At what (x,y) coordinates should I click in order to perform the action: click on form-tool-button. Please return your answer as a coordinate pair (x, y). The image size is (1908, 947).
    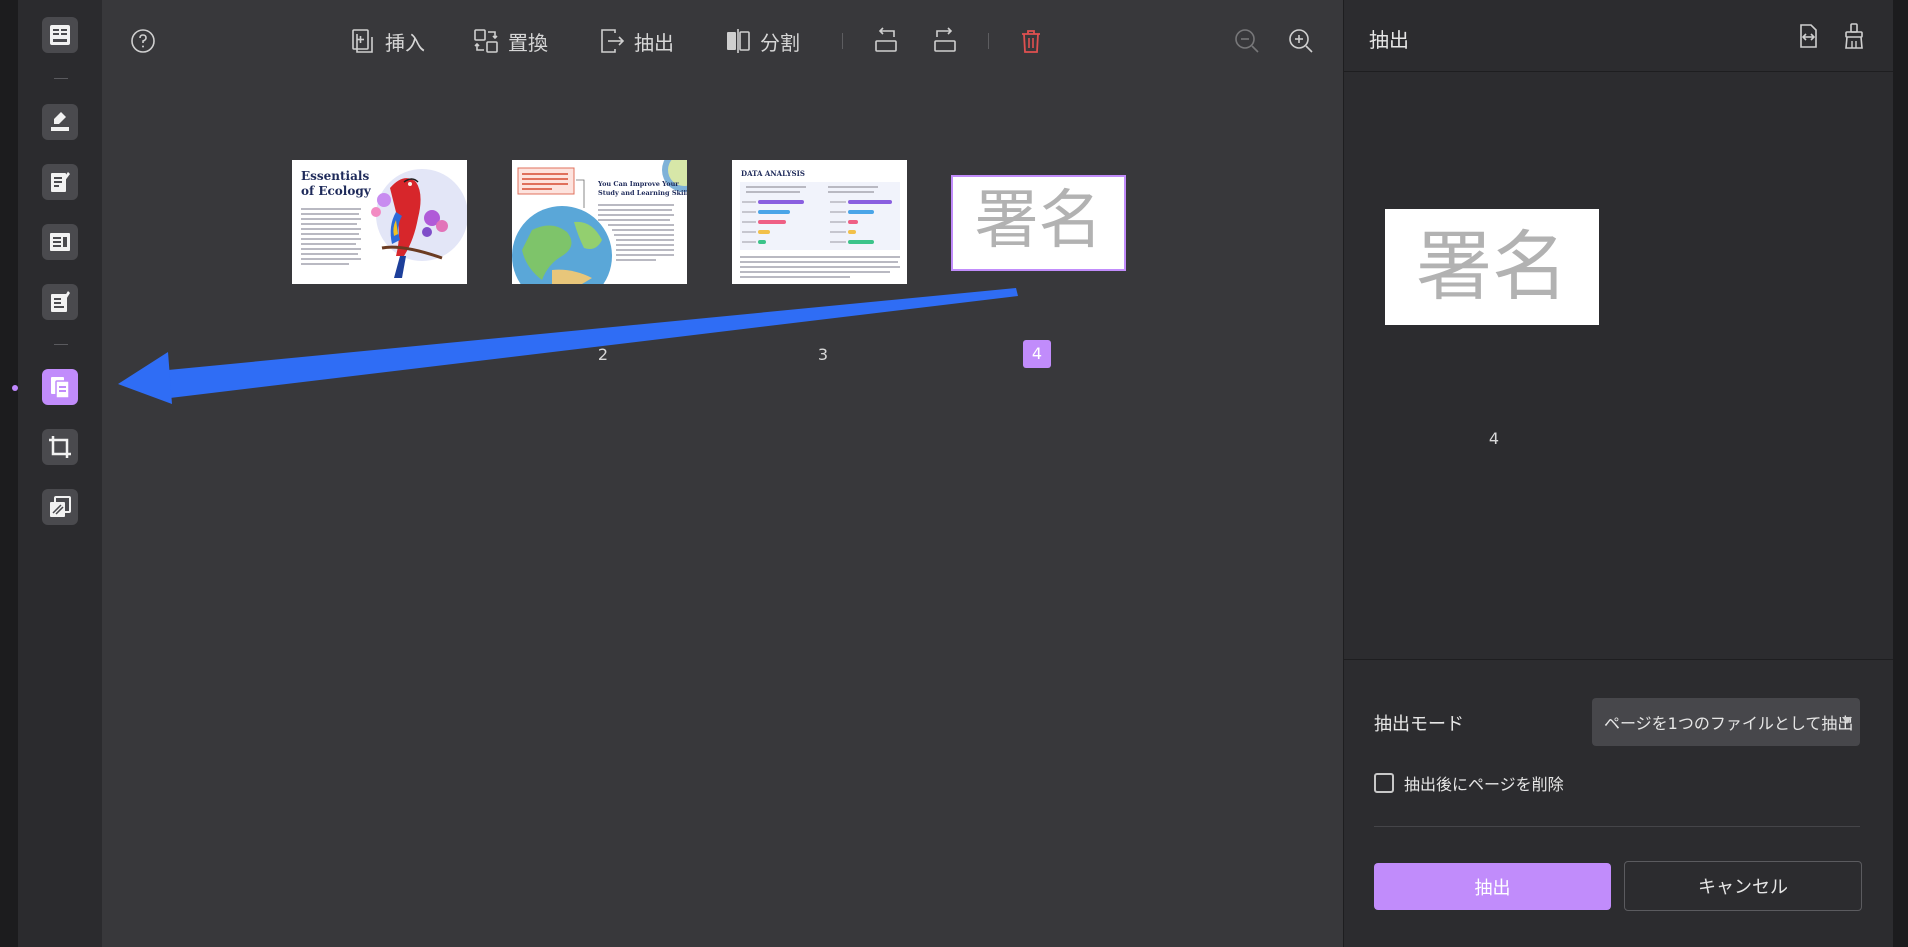
    Looking at the image, I should click on (60, 242).